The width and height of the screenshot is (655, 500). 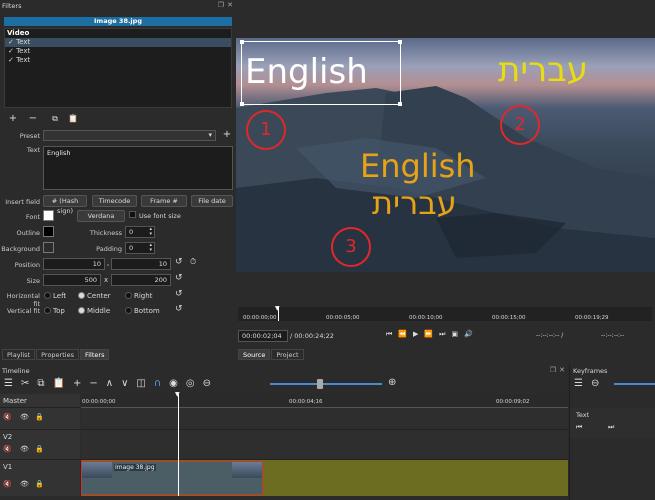 What do you see at coordinates (101, 216) in the screenshot?
I see `font-button: Verdana` at bounding box center [101, 216].